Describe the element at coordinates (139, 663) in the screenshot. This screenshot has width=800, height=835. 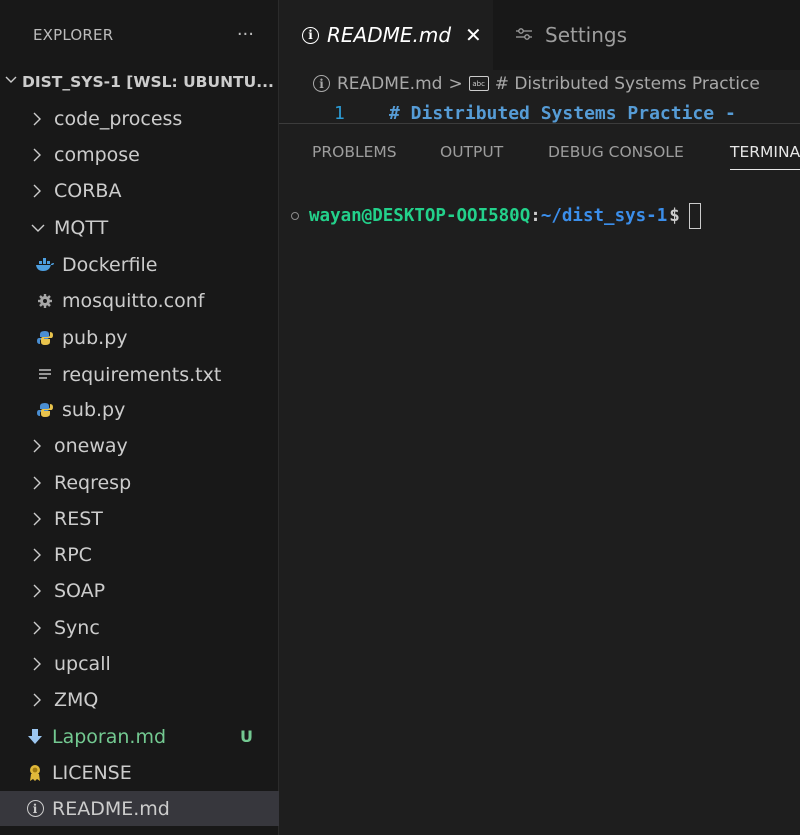
I see `tree-folder-upcall: upcall` at that location.